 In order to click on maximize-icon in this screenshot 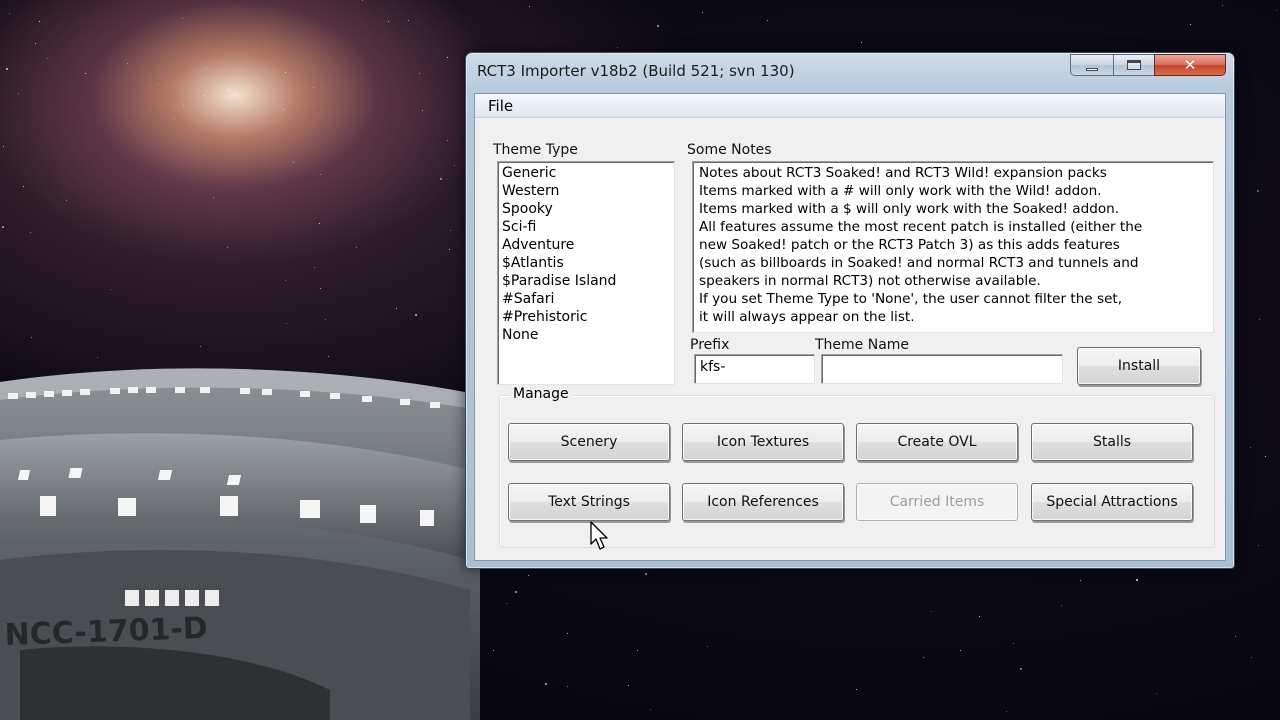, I will do `click(1134, 65)`.